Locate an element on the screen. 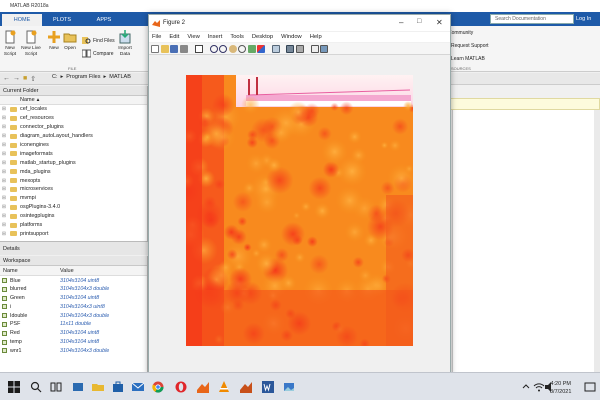  store-icon is located at coordinates (118, 387).